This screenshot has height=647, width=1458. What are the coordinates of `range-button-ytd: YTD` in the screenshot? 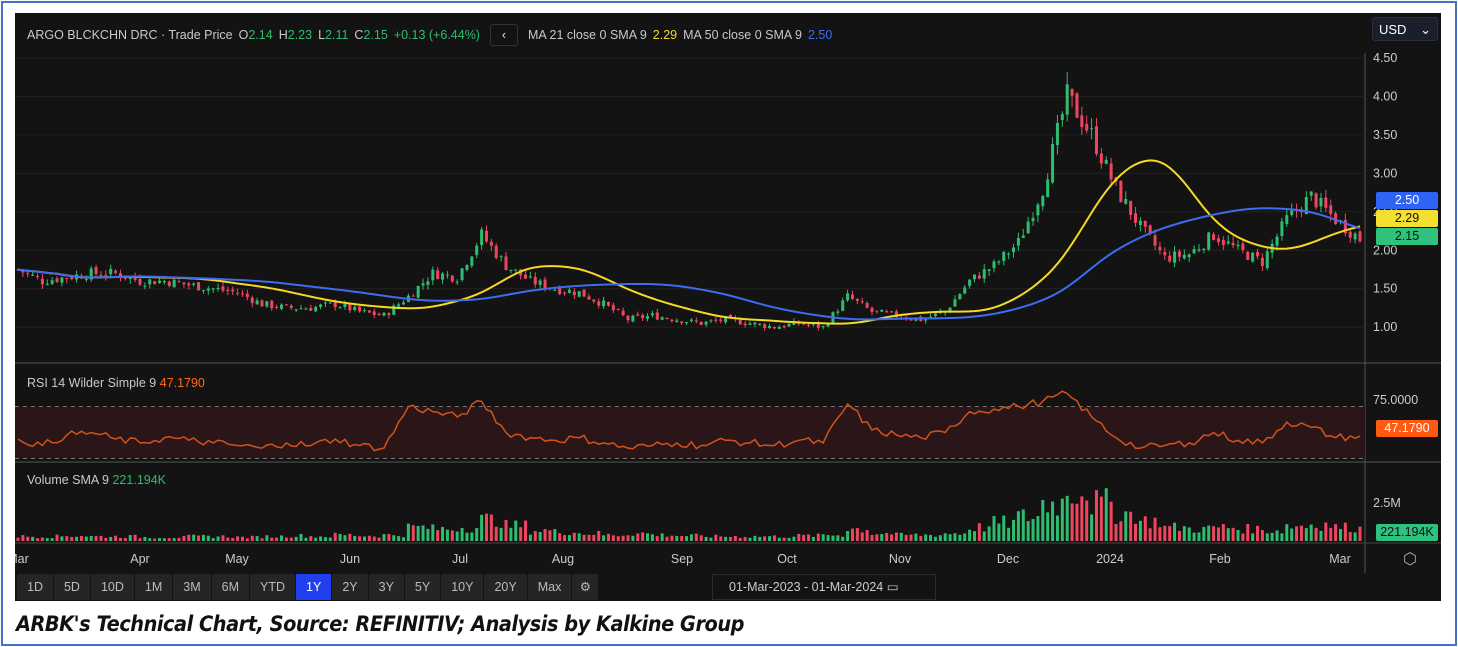 It's located at (273, 587).